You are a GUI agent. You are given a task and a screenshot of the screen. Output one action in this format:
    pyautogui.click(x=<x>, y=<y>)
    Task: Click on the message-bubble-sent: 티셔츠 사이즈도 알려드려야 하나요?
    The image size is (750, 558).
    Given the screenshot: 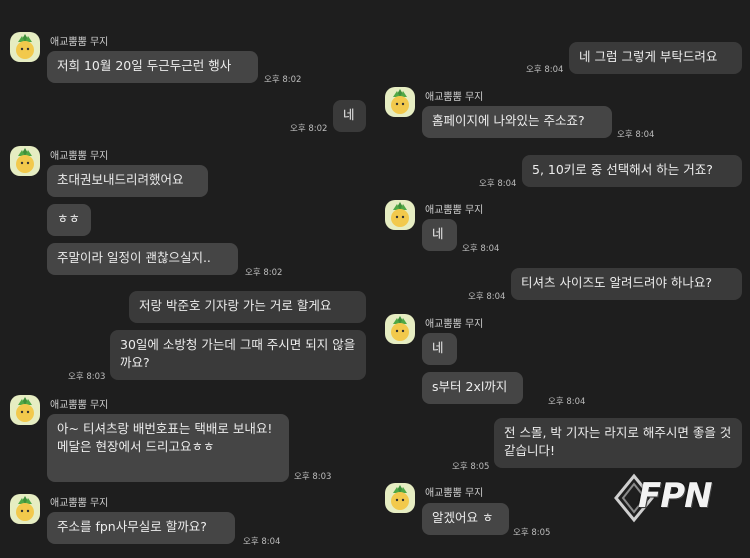 What is the action you would take?
    pyautogui.click(x=626, y=284)
    